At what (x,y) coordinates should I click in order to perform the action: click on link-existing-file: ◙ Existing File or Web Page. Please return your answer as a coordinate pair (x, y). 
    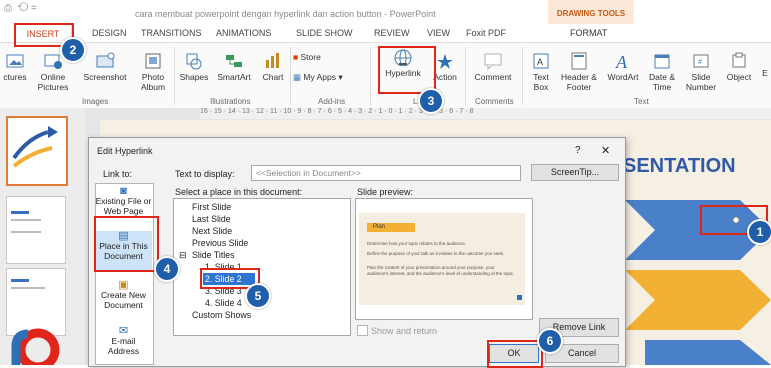
    Looking at the image, I should click on (123, 201).